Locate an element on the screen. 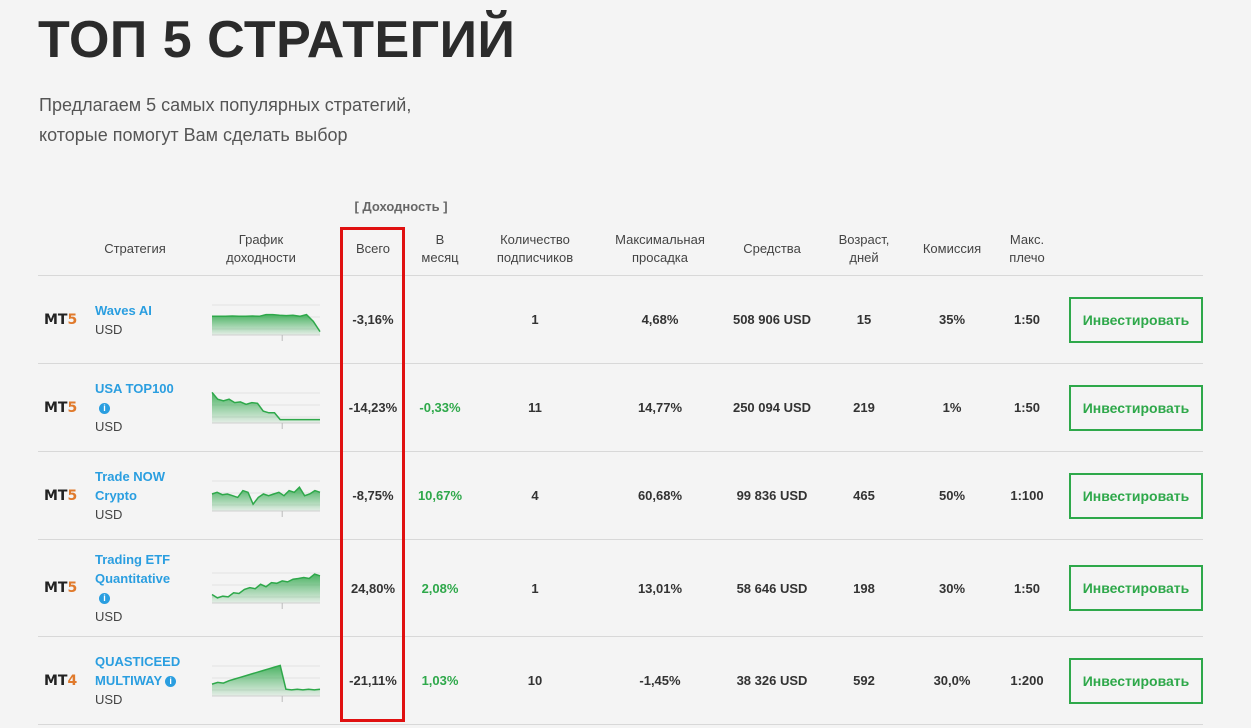 The height and width of the screenshot is (728, 1251). age-days: 592 is located at coordinates (864, 680).